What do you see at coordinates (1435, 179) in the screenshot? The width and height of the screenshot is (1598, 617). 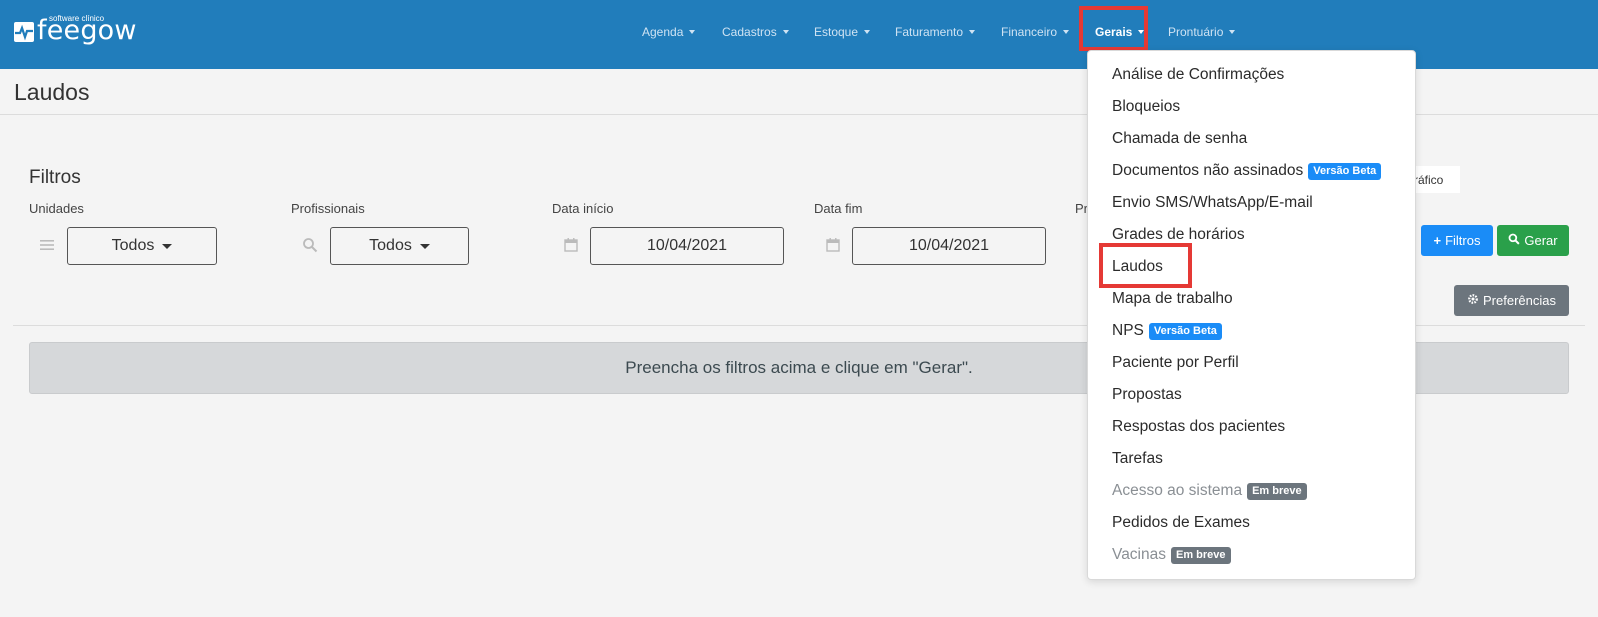 I see `grafico-tab: ráfico` at bounding box center [1435, 179].